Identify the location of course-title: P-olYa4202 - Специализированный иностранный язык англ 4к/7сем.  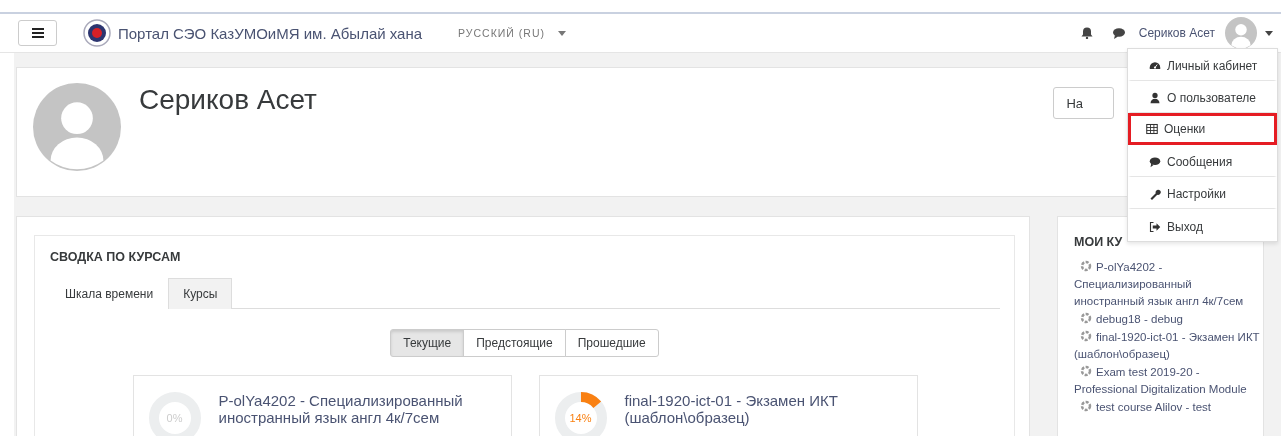
(358, 414).